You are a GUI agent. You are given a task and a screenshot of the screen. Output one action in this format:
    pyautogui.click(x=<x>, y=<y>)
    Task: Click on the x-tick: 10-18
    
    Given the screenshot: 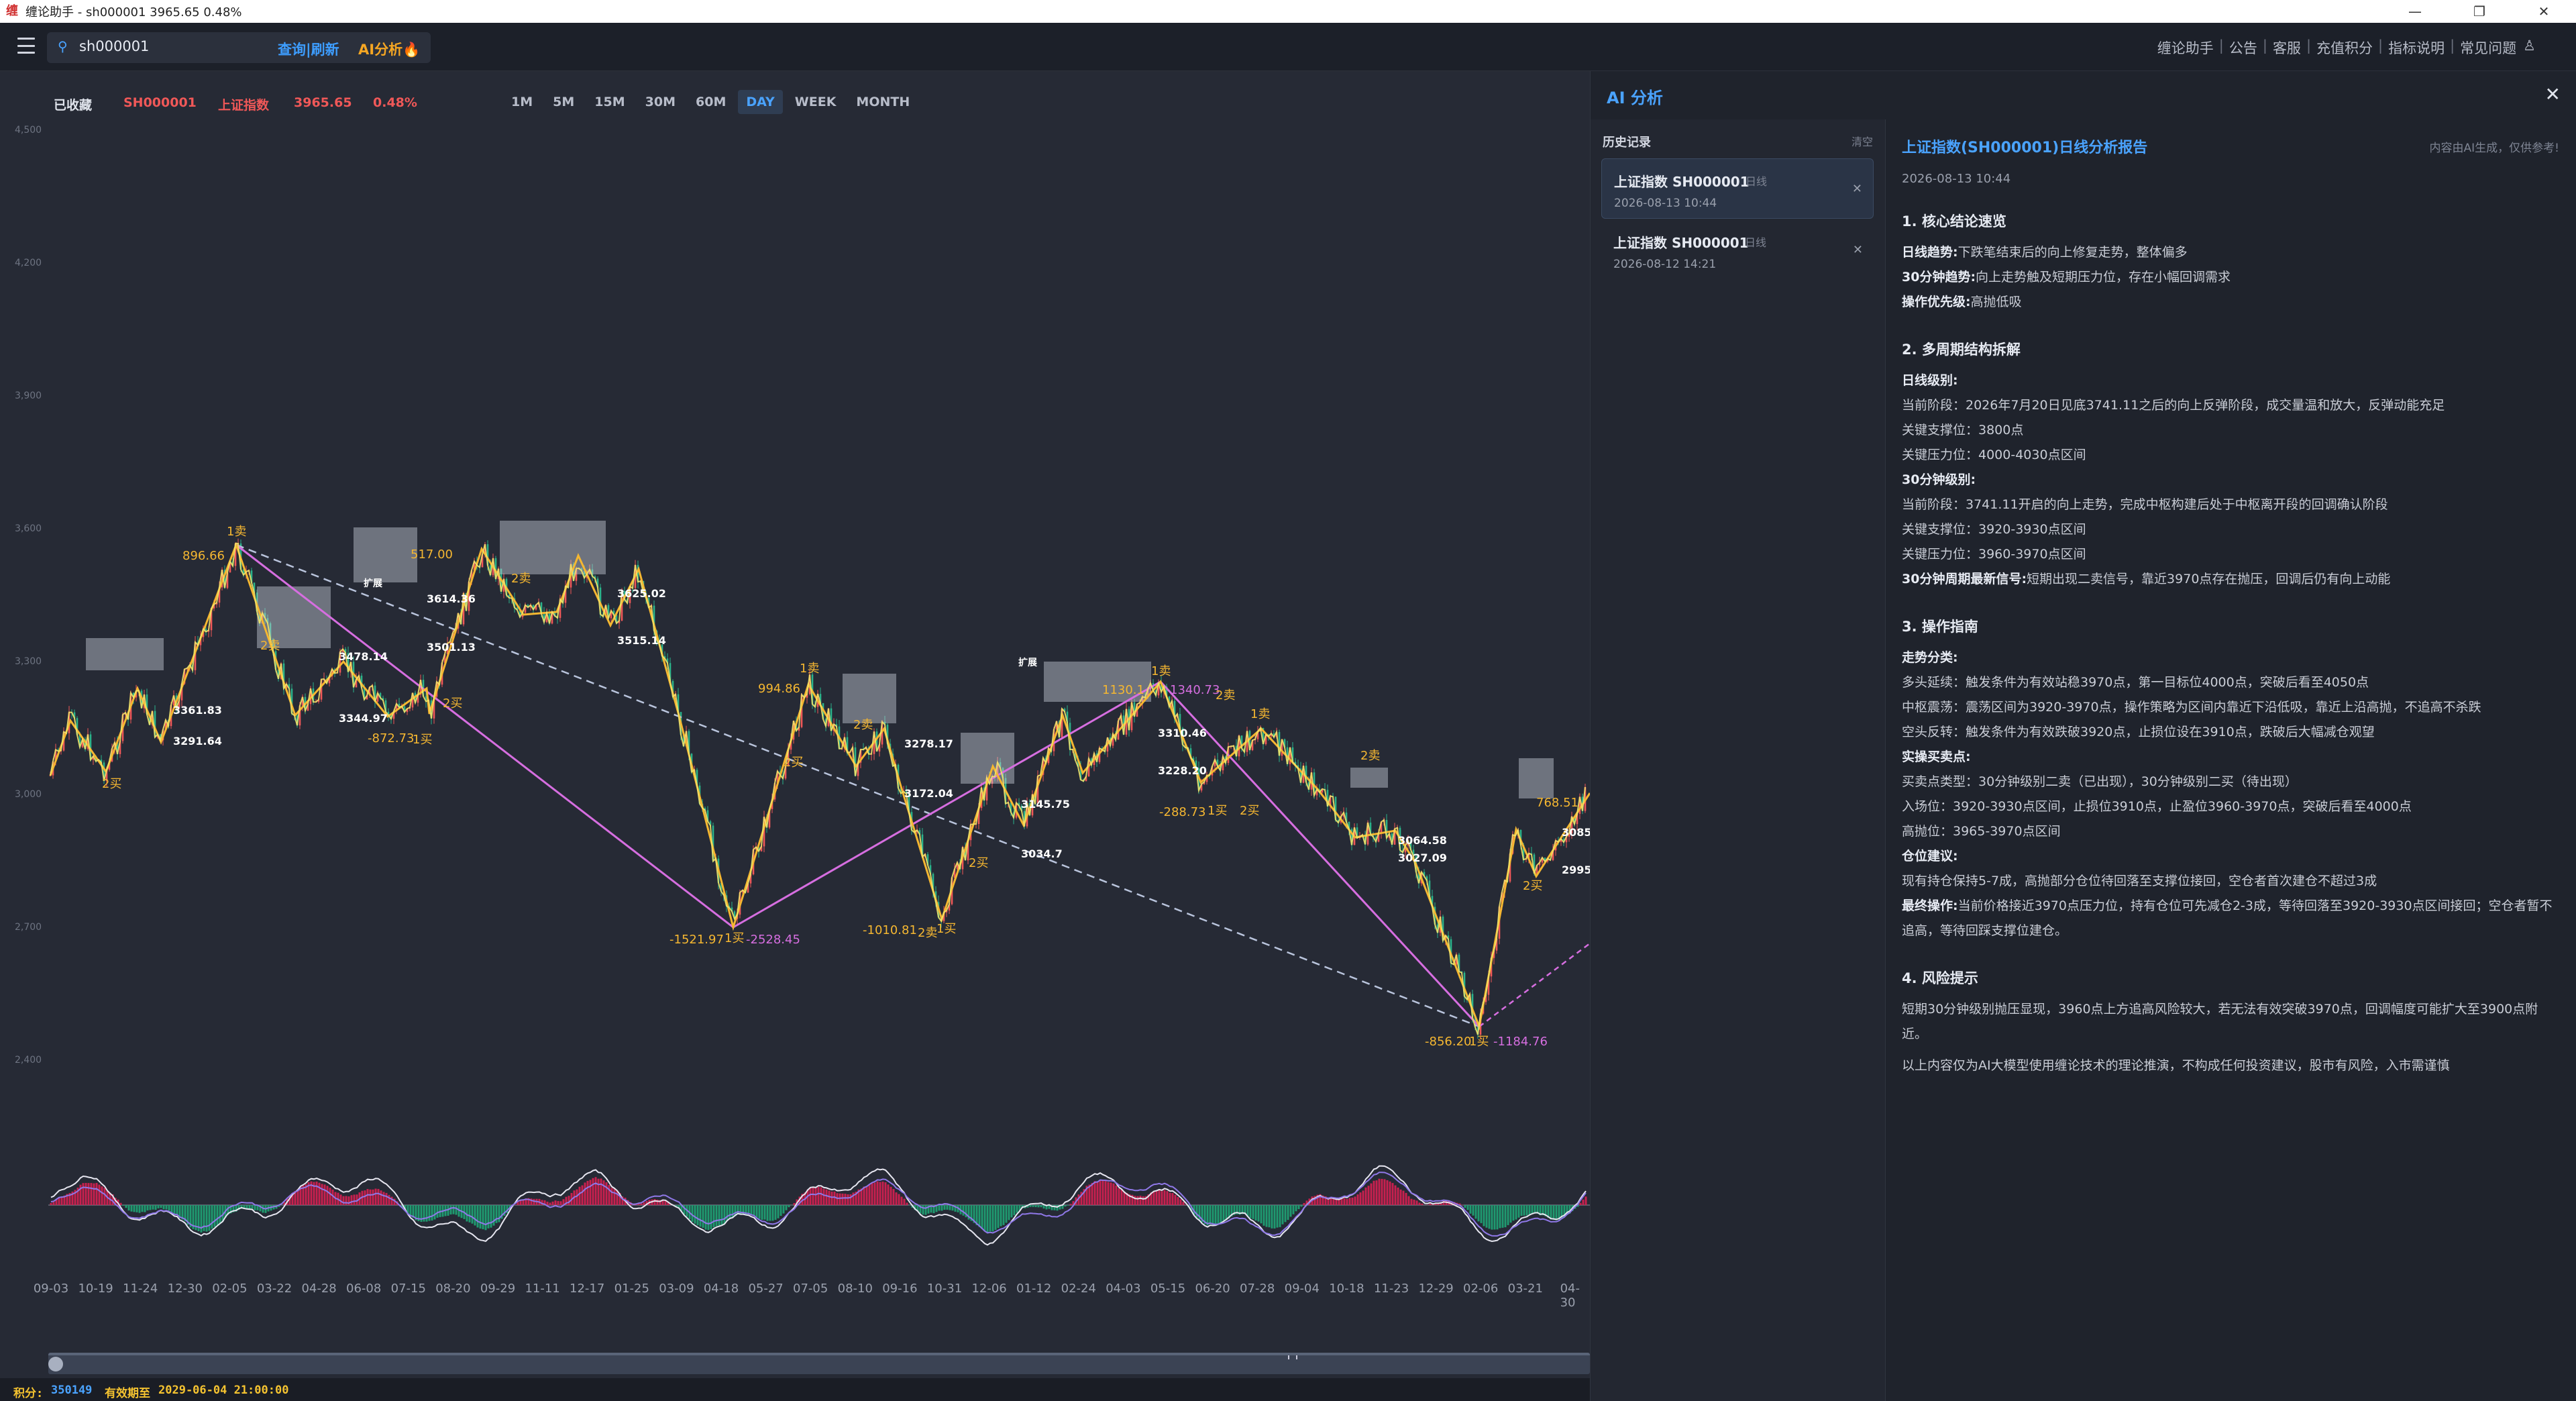 What is the action you would take?
    pyautogui.click(x=1346, y=1289)
    